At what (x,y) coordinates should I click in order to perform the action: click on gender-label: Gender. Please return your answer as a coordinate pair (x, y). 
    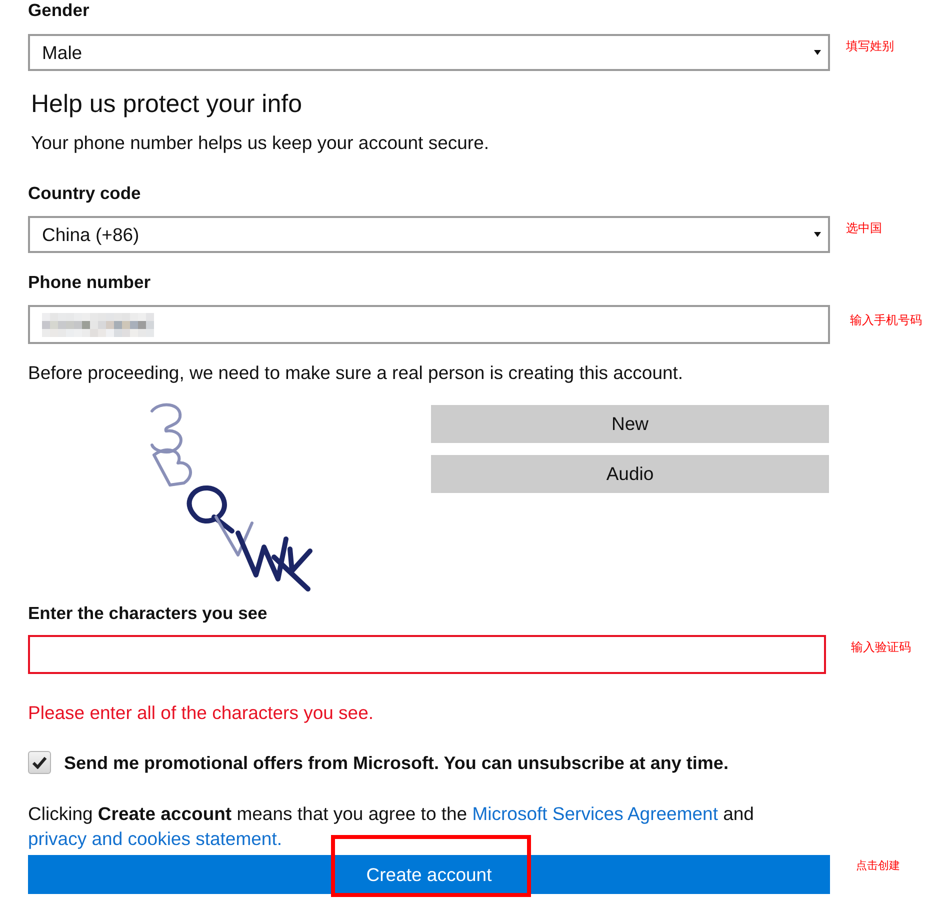
    Looking at the image, I should click on (59, 10).